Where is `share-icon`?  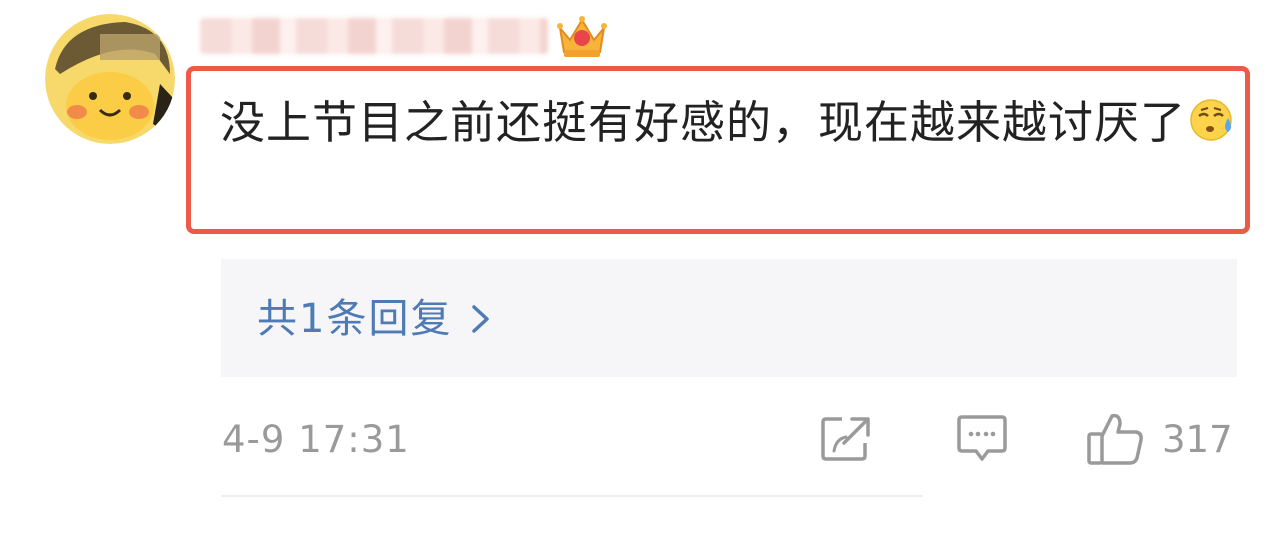 share-icon is located at coordinates (846, 439).